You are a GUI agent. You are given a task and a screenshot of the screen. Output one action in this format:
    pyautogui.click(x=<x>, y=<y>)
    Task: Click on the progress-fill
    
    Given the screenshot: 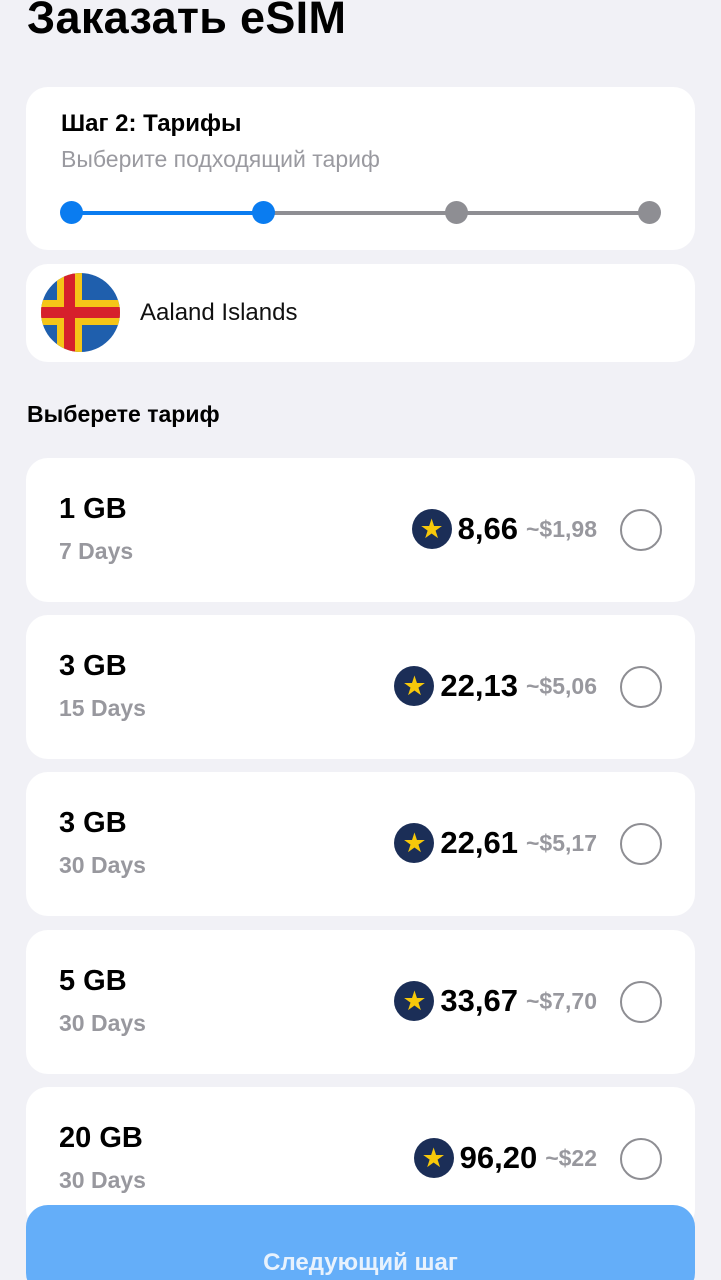 What is the action you would take?
    pyautogui.click(x=167, y=213)
    